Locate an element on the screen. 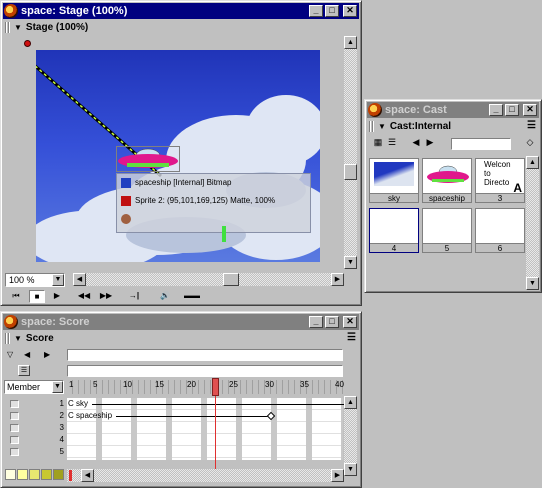 Image resolution: width=542 pixels, height=488 pixels. marker-icon: ▽ is located at coordinates (10, 354).